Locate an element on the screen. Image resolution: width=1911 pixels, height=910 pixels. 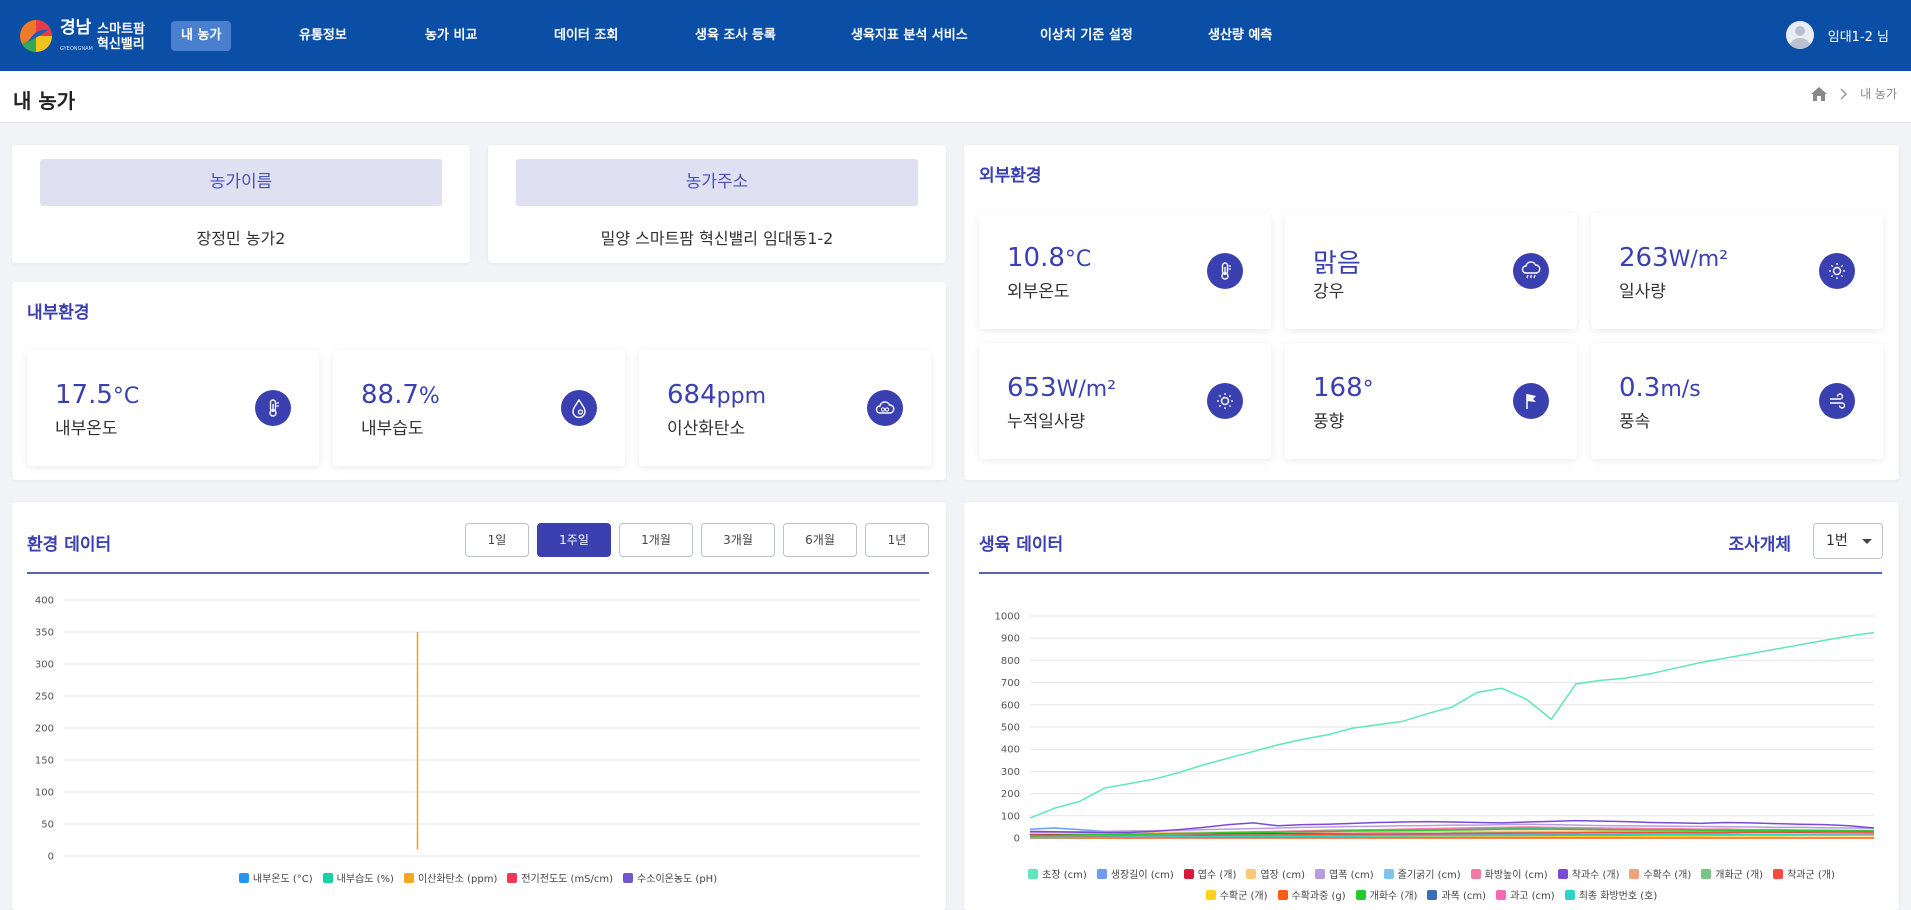
legend-item: 생장길이 (cm) is located at coordinates (1135, 873).